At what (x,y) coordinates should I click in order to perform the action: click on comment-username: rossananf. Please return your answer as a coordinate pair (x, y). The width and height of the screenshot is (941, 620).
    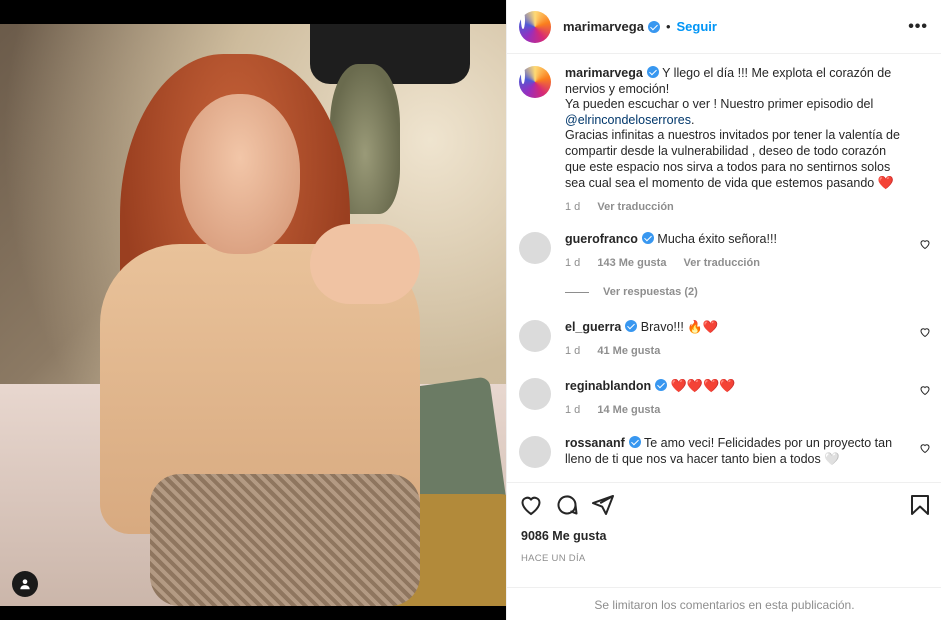
    Looking at the image, I should click on (595, 443).